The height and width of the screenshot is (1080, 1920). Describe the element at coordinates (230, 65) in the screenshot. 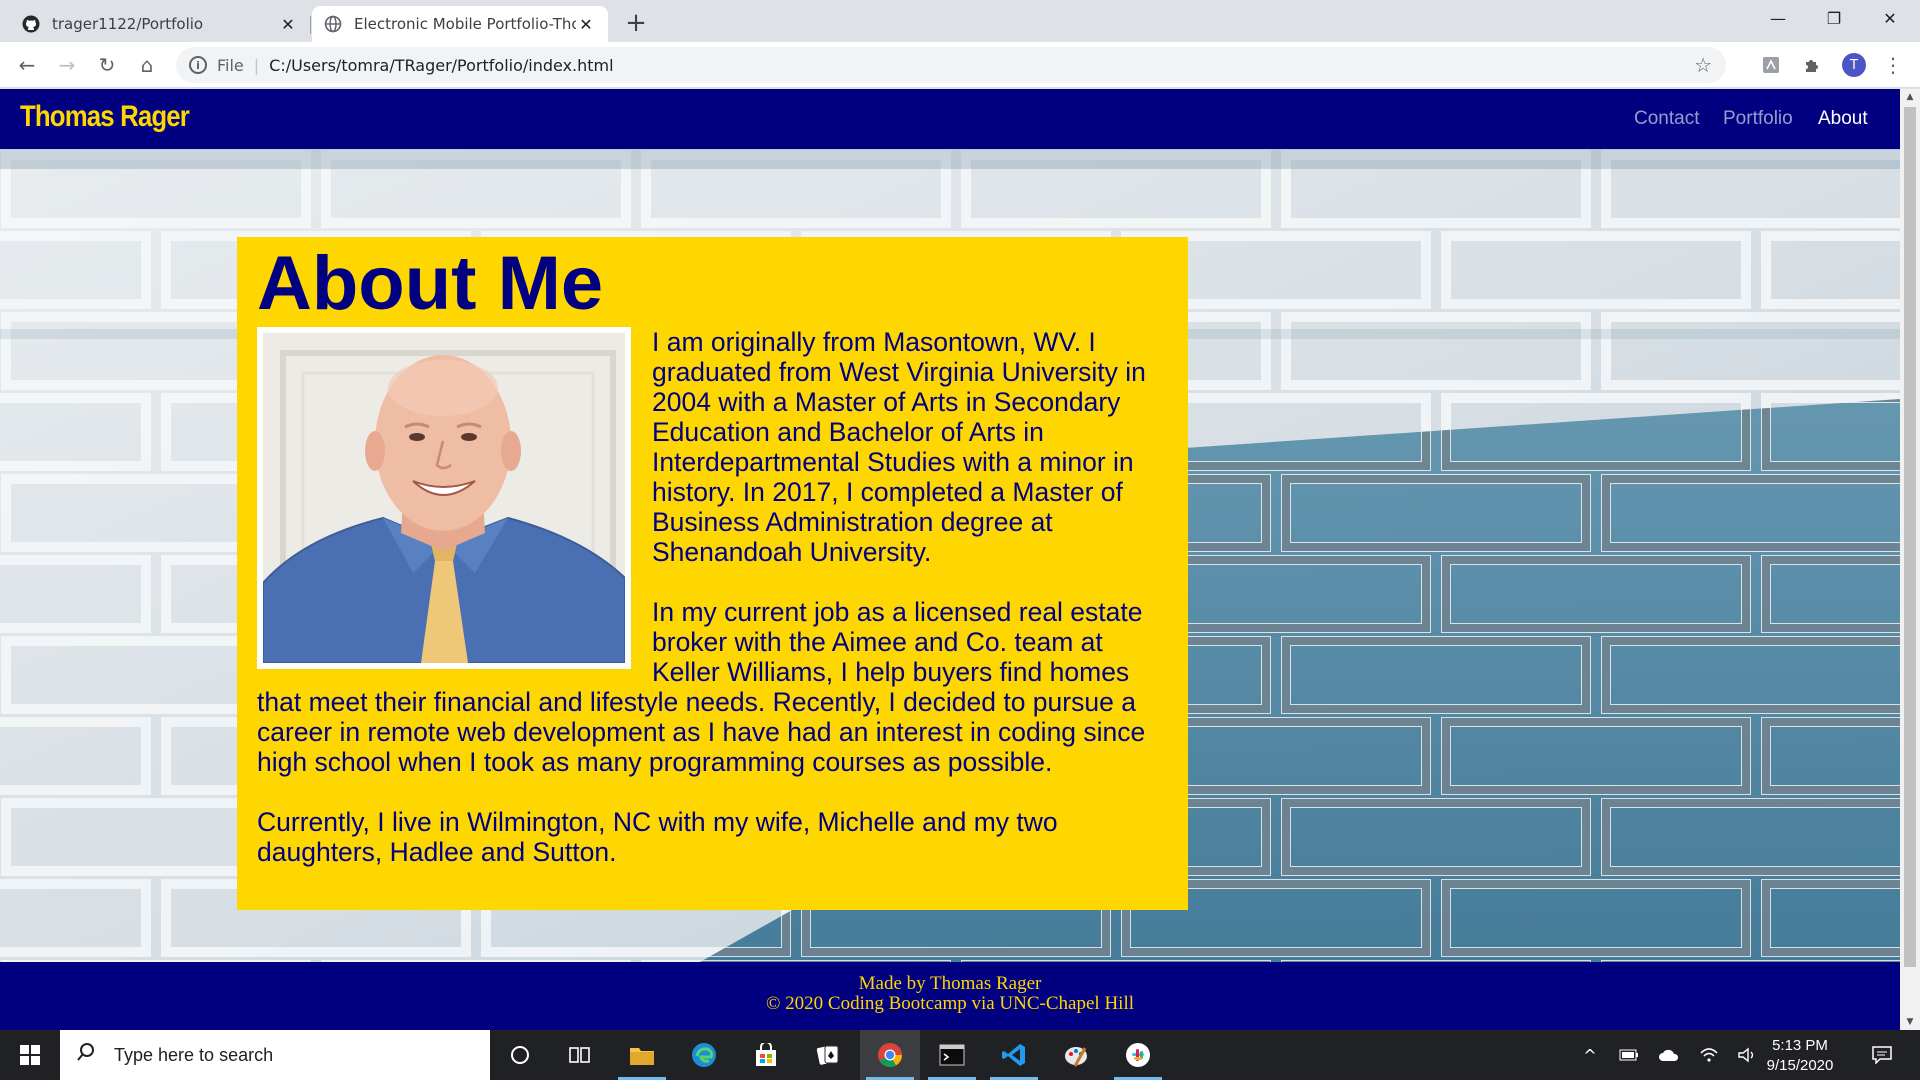

I see `address-scheme: File` at that location.